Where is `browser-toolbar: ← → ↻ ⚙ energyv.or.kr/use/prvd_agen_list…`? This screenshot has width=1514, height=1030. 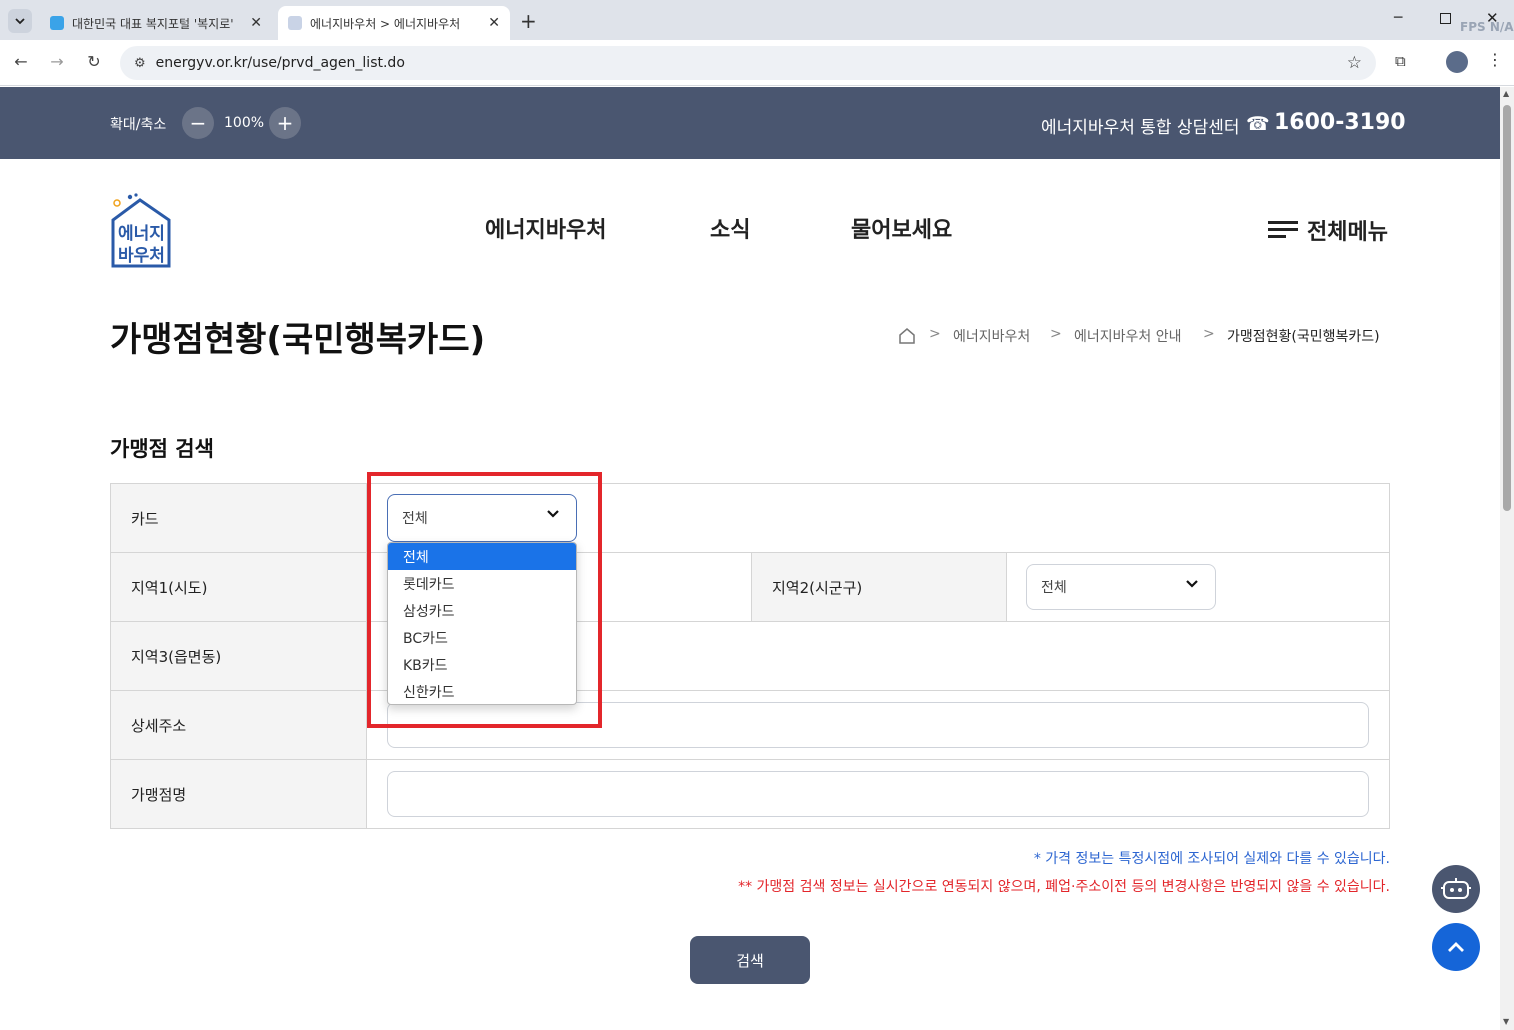 browser-toolbar: ← → ↻ ⚙ energyv.or.kr/use/prvd_agen_list… is located at coordinates (757, 63).